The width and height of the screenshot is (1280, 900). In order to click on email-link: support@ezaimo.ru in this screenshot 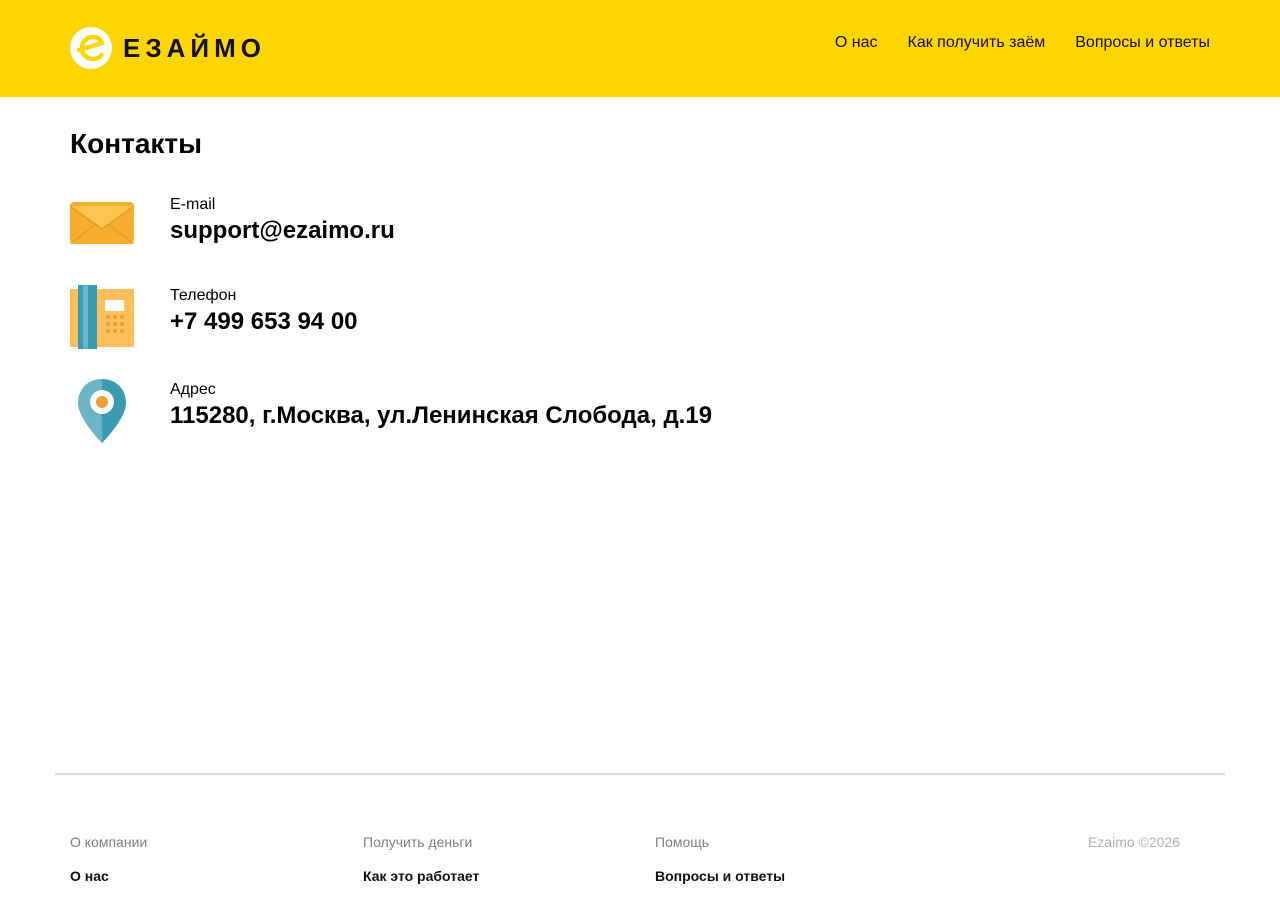, I will do `click(282, 231)`.